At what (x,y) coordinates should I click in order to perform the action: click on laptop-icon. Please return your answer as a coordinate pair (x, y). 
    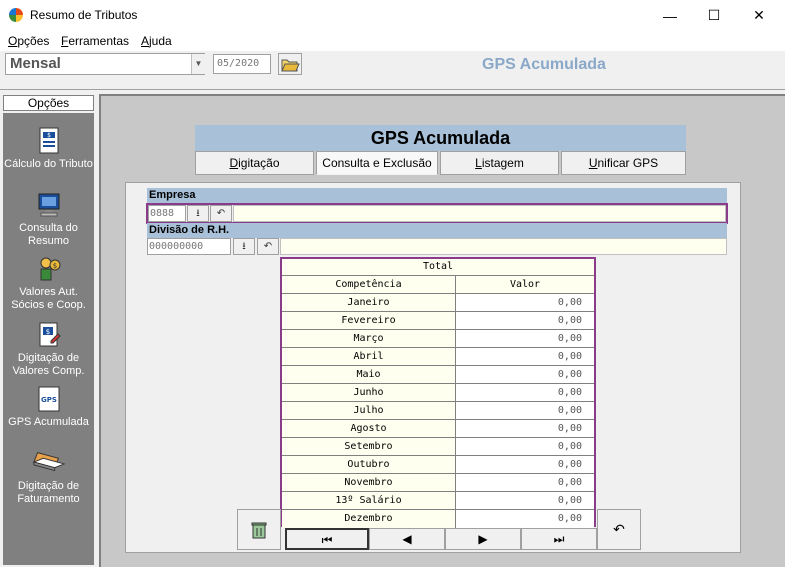
    Looking at the image, I should click on (48, 462).